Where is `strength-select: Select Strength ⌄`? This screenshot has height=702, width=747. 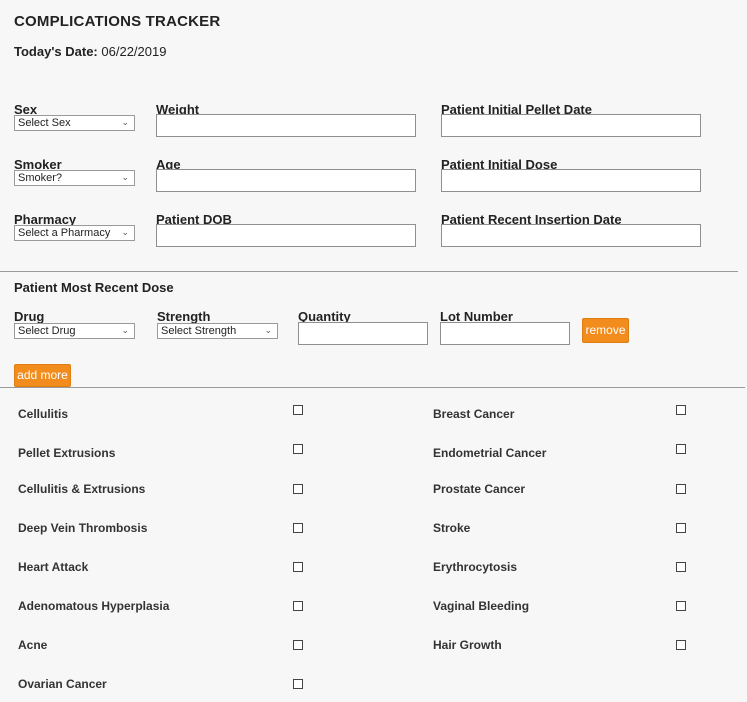
strength-select: Select Strength ⌄ is located at coordinates (217, 331).